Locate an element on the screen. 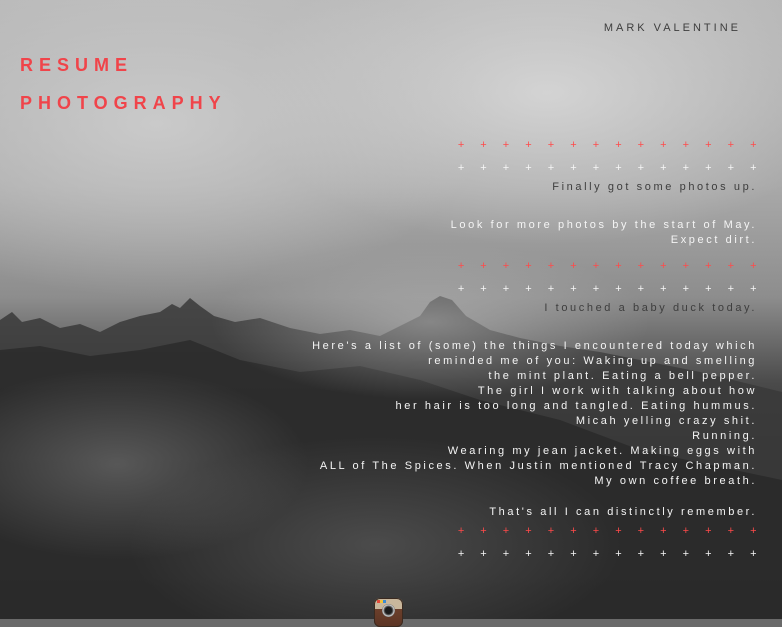 This screenshot has height=627, width=782. post-text: Running. is located at coordinates (724, 436).